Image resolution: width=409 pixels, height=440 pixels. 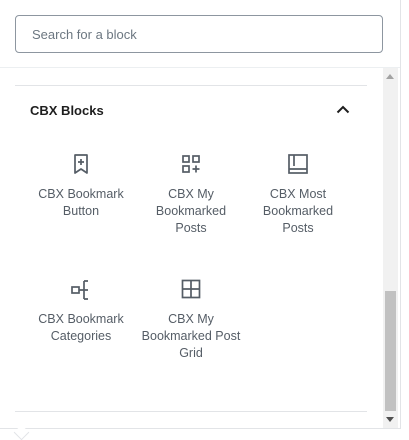 I want to click on scrollbar-thumb, so click(x=390, y=351).